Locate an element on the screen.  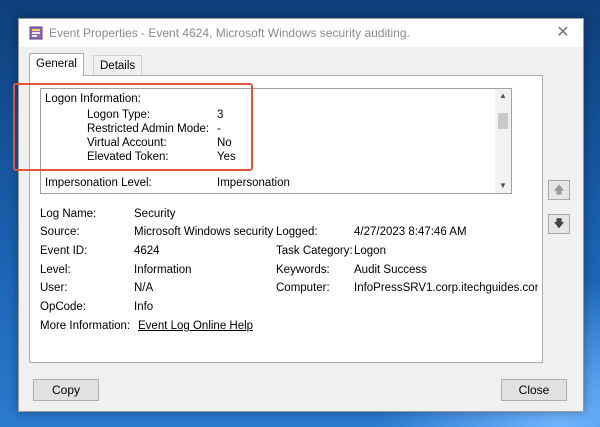
previous-event-button: 🡅 is located at coordinates (559, 190).